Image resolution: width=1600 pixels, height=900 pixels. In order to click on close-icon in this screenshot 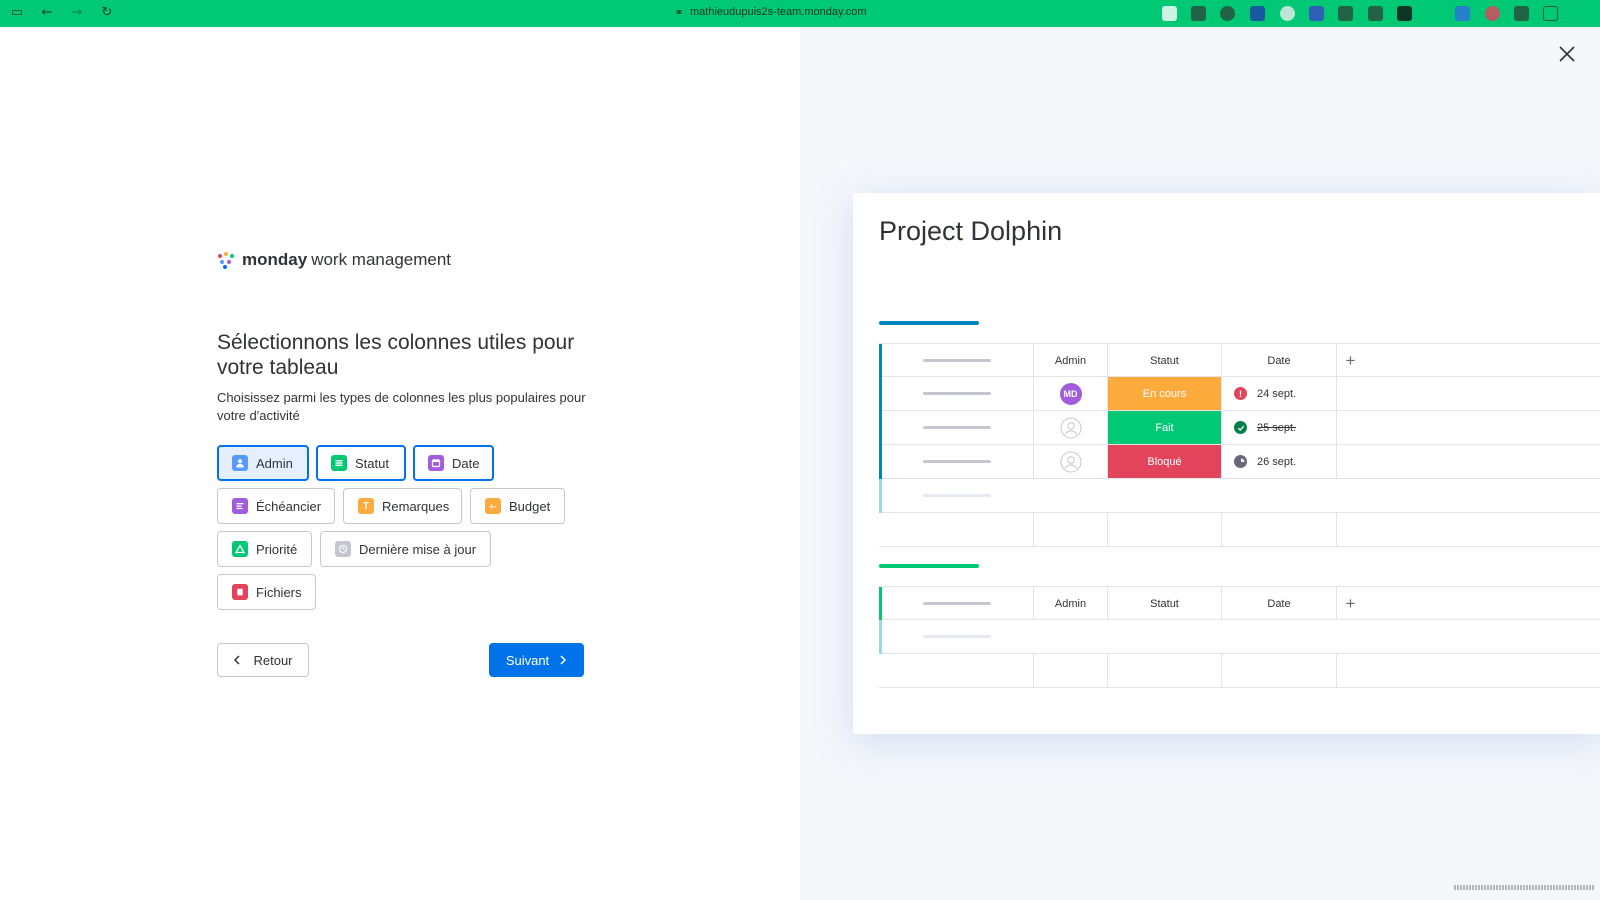, I will do `click(1567, 54)`.